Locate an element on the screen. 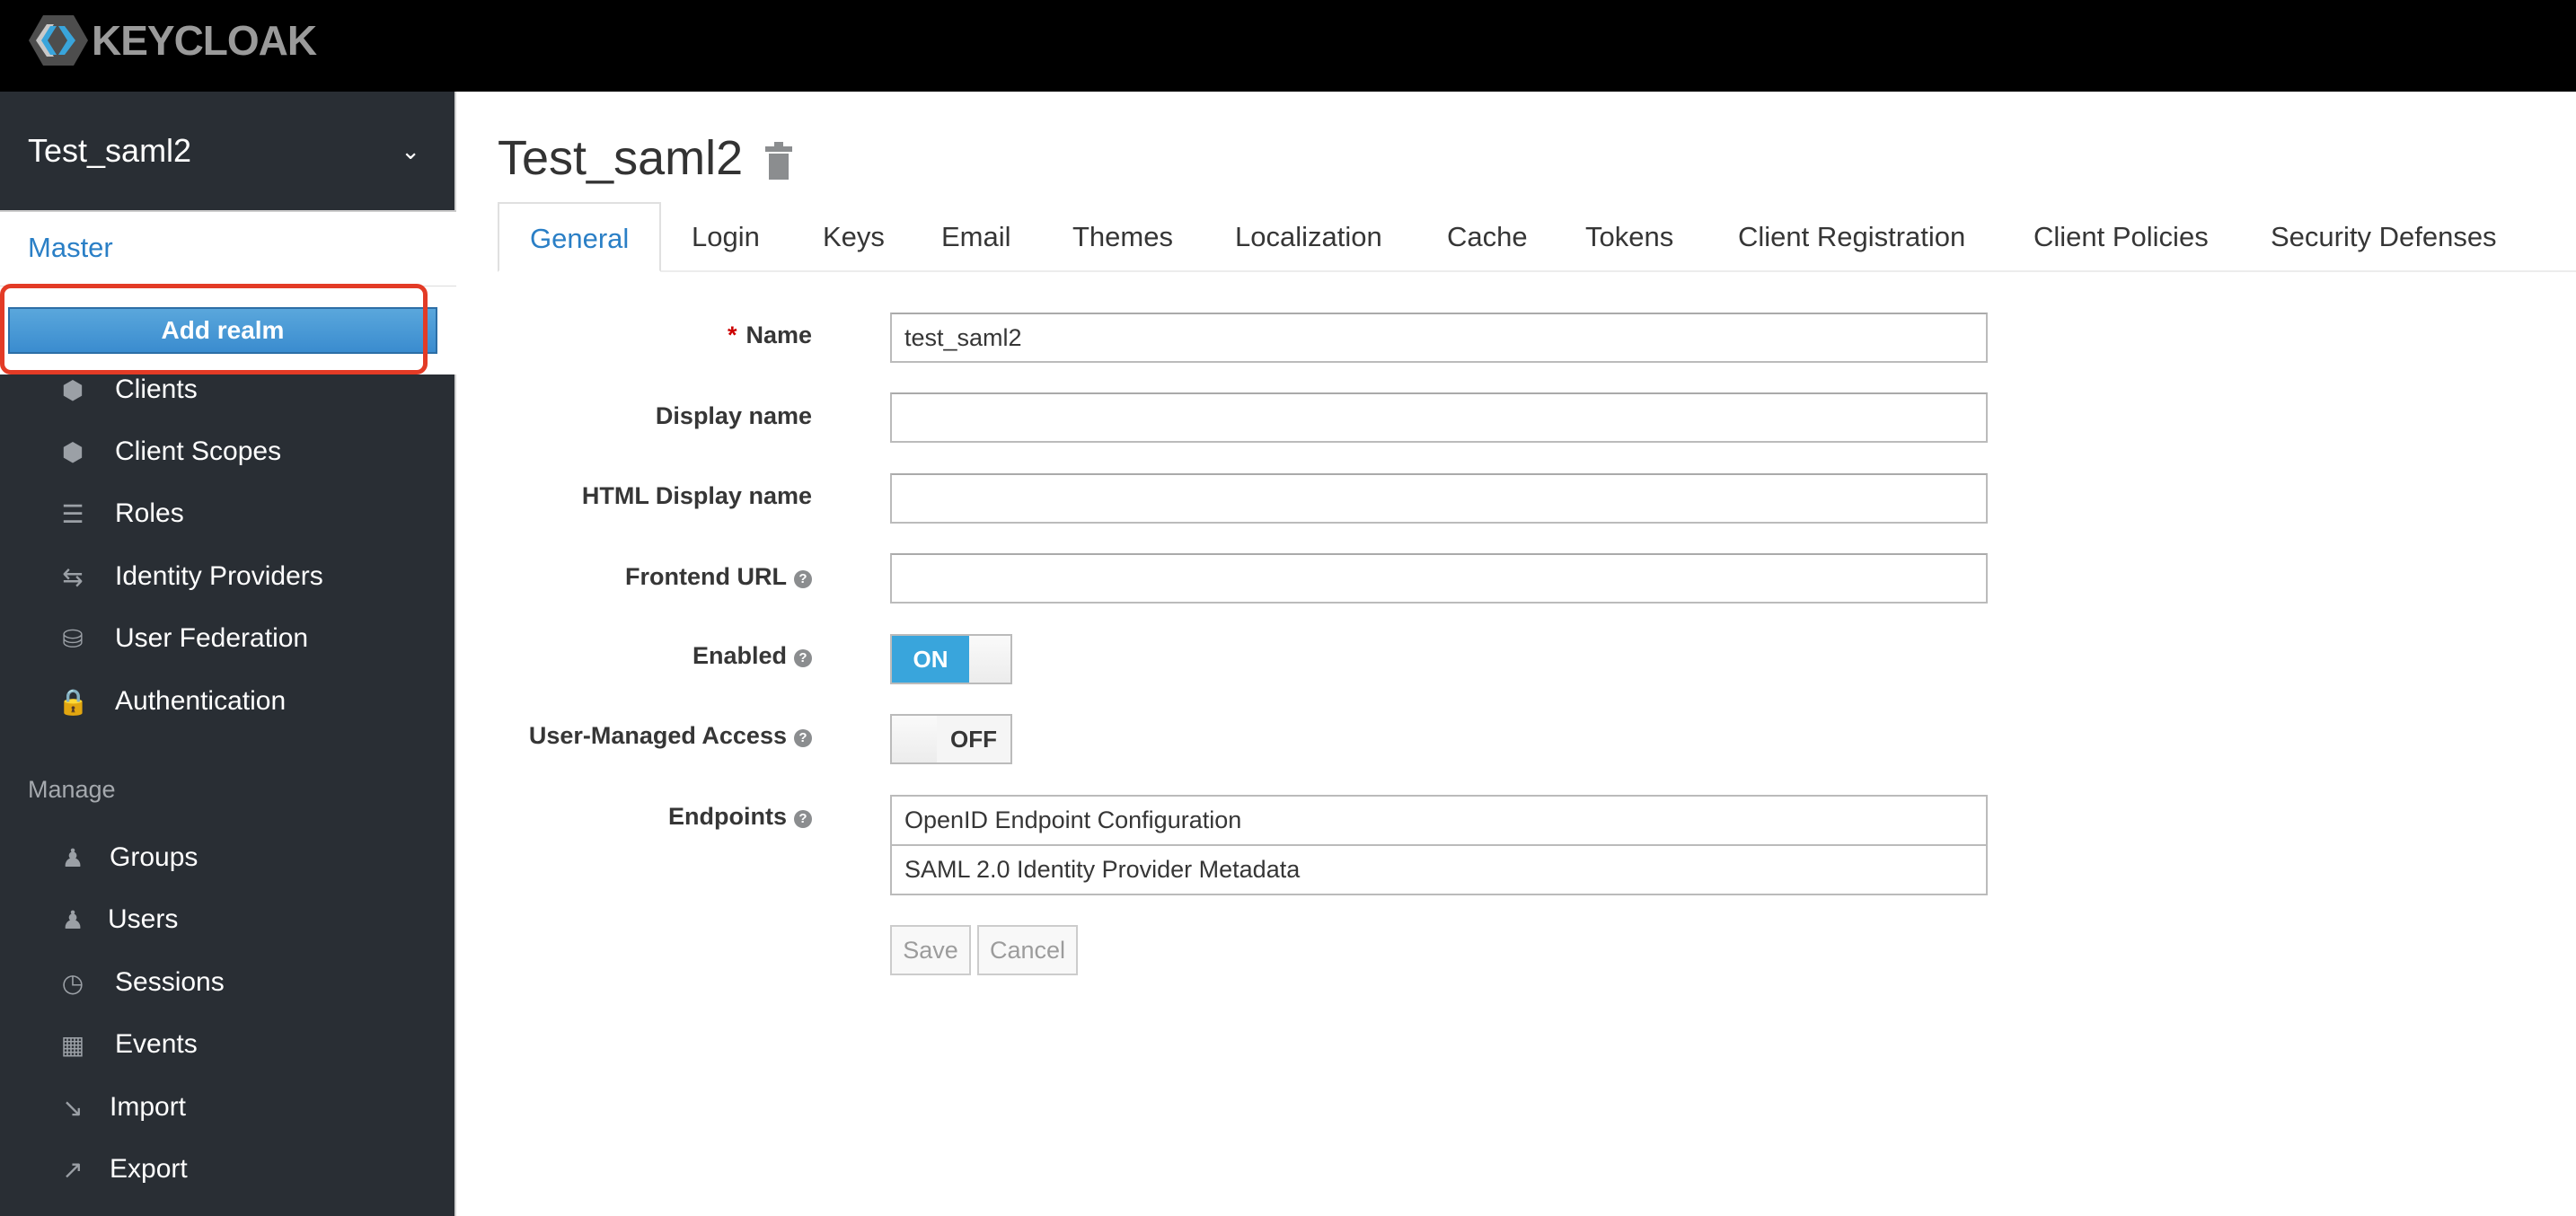  sidebar-item-label: Import is located at coordinates (148, 1107).